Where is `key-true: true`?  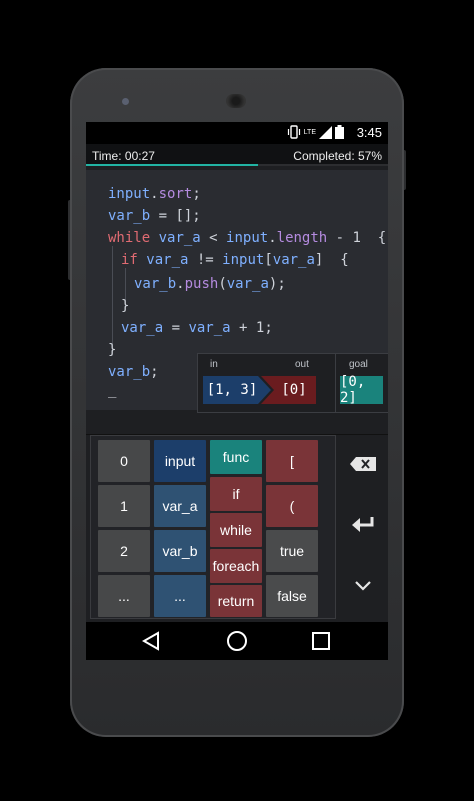 key-true: true is located at coordinates (292, 551).